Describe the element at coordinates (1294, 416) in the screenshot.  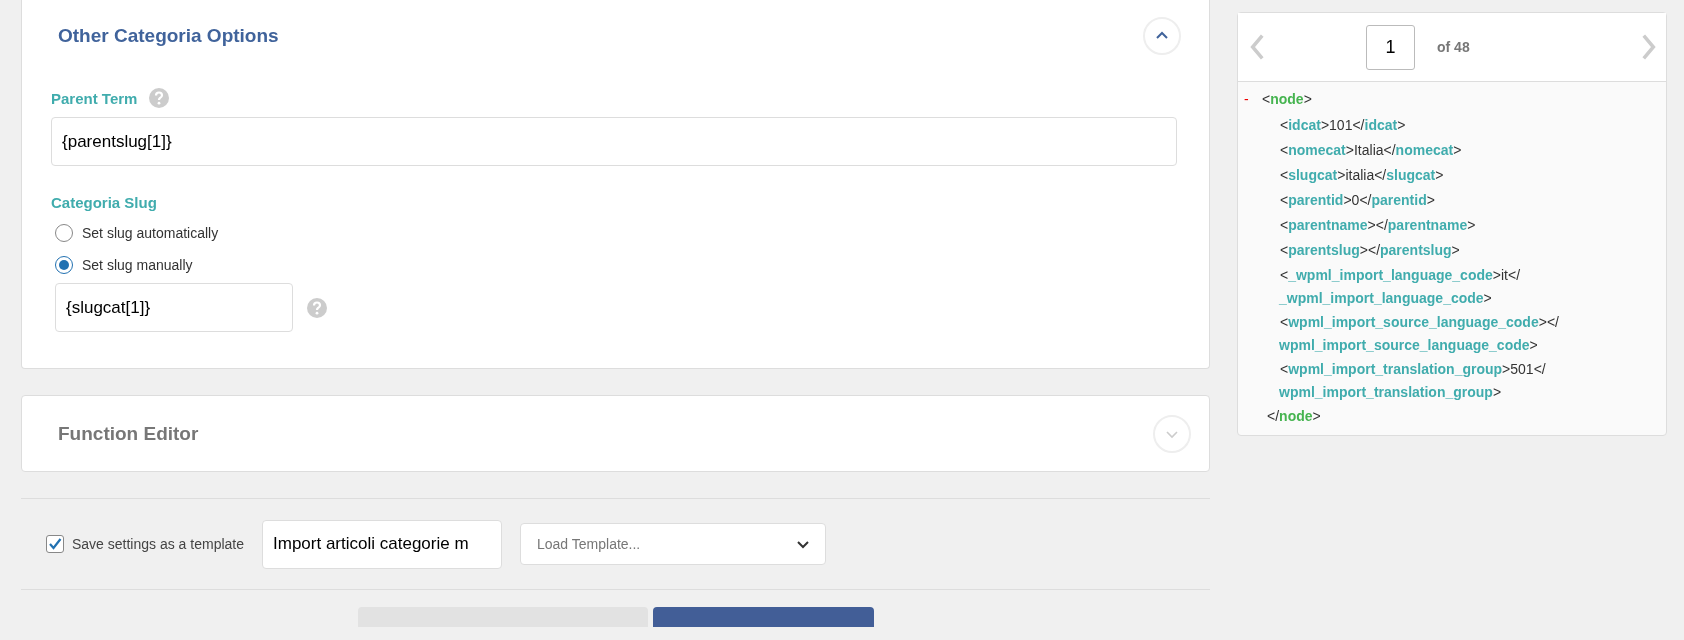
I see `xml-line: </node>` at that location.